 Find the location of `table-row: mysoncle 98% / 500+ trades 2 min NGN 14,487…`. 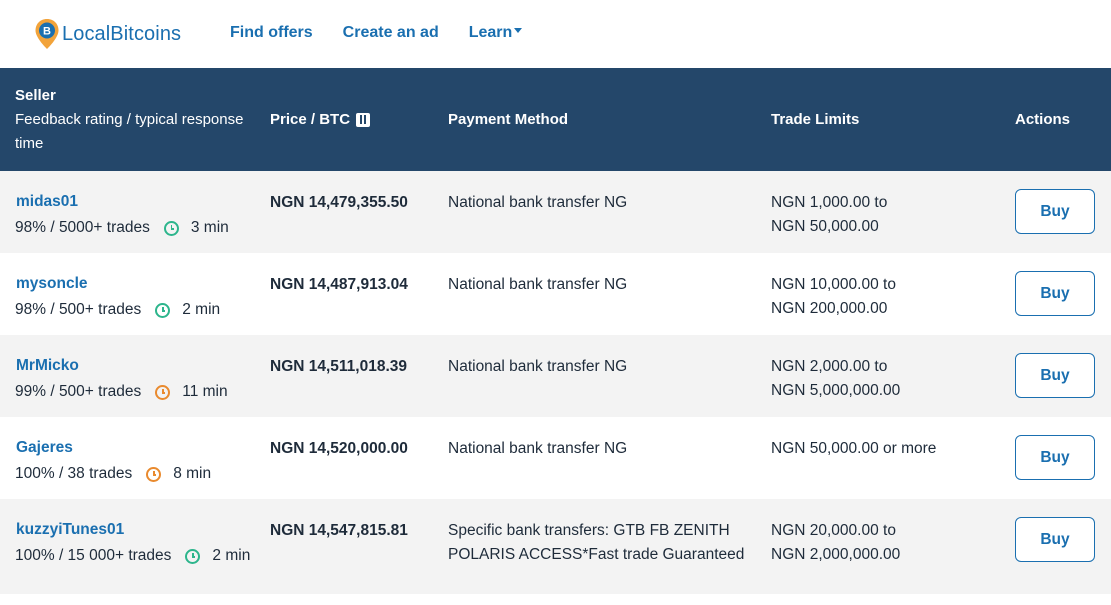

table-row: mysoncle 98% / 500+ trades 2 min NGN 14,487… is located at coordinates (555, 294).